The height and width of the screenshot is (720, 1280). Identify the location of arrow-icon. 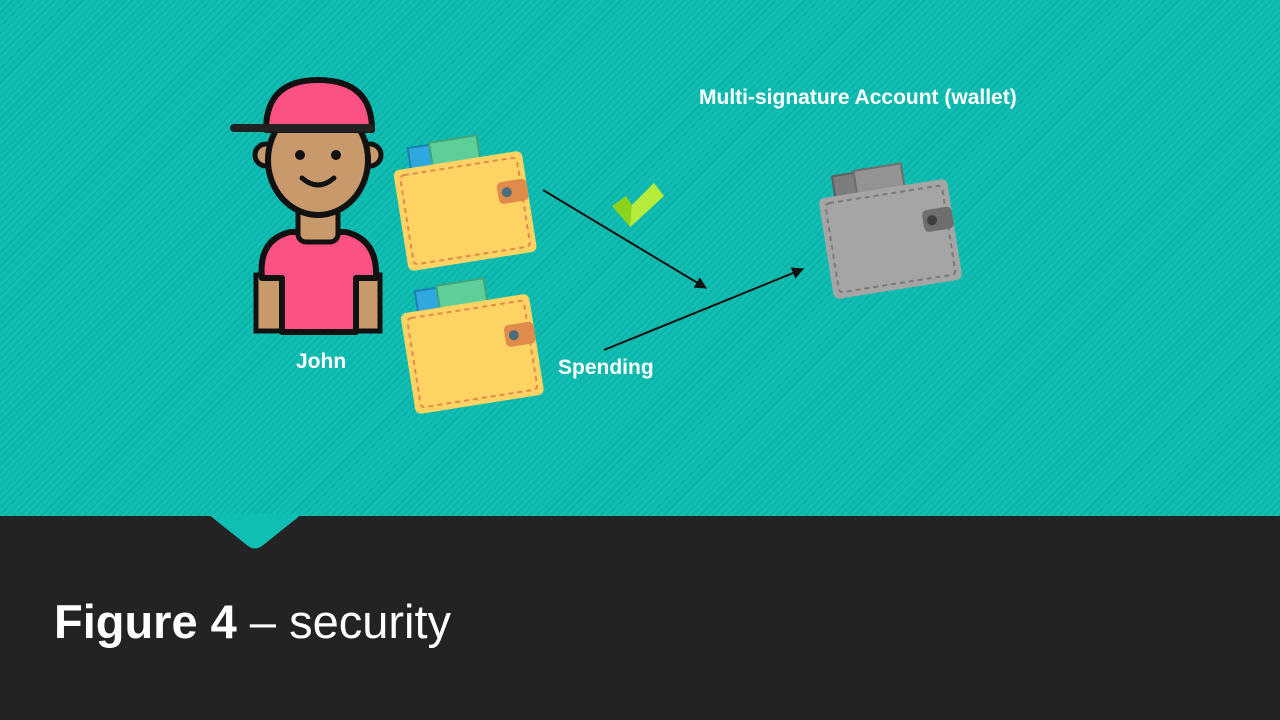
(704, 309).